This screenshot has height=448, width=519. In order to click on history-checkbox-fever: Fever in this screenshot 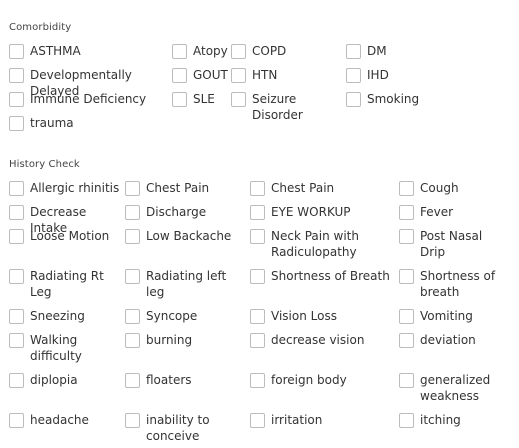, I will do `click(455, 212)`.